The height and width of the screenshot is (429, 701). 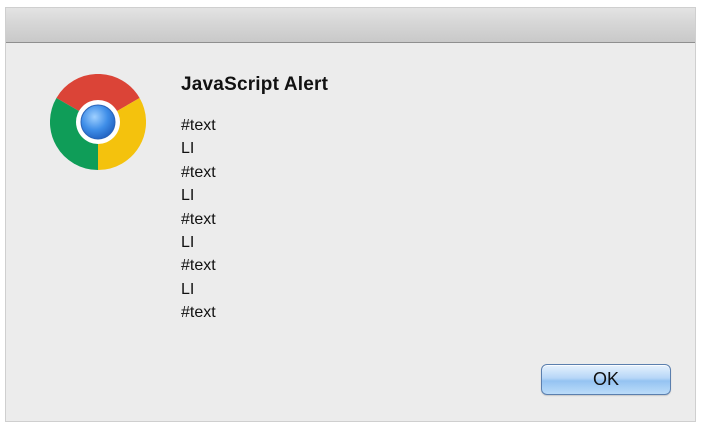 What do you see at coordinates (255, 84) in the screenshot?
I see `dialog-title: JavaScript Alert` at bounding box center [255, 84].